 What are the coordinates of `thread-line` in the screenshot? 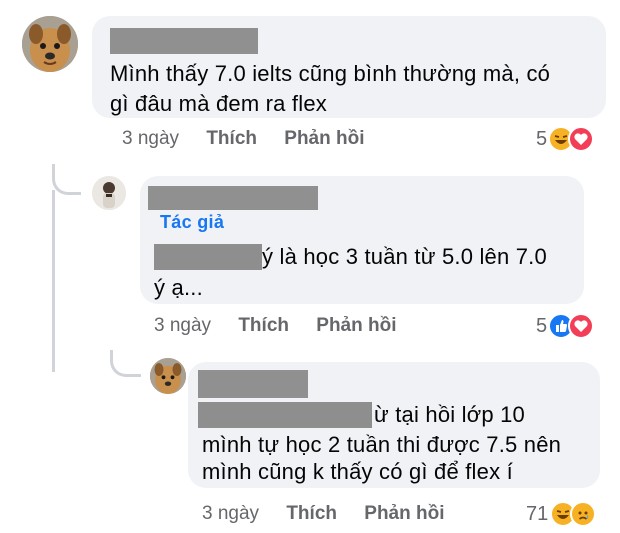 It's located at (53, 281).